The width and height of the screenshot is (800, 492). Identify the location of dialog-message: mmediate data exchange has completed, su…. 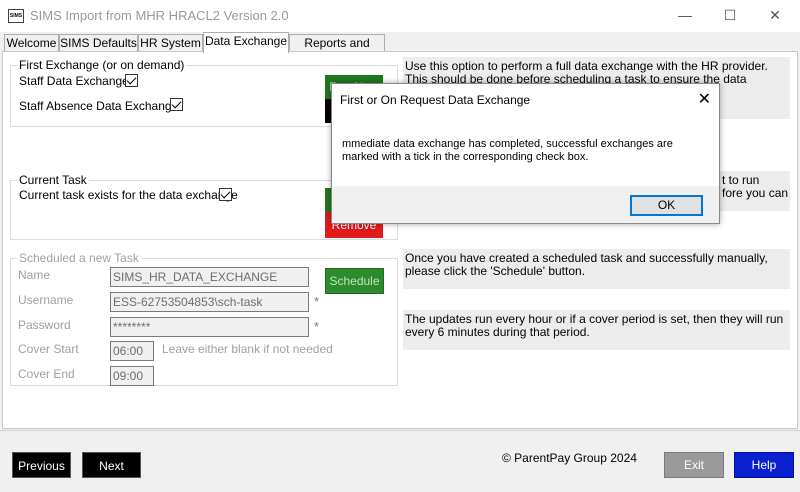
(507, 150).